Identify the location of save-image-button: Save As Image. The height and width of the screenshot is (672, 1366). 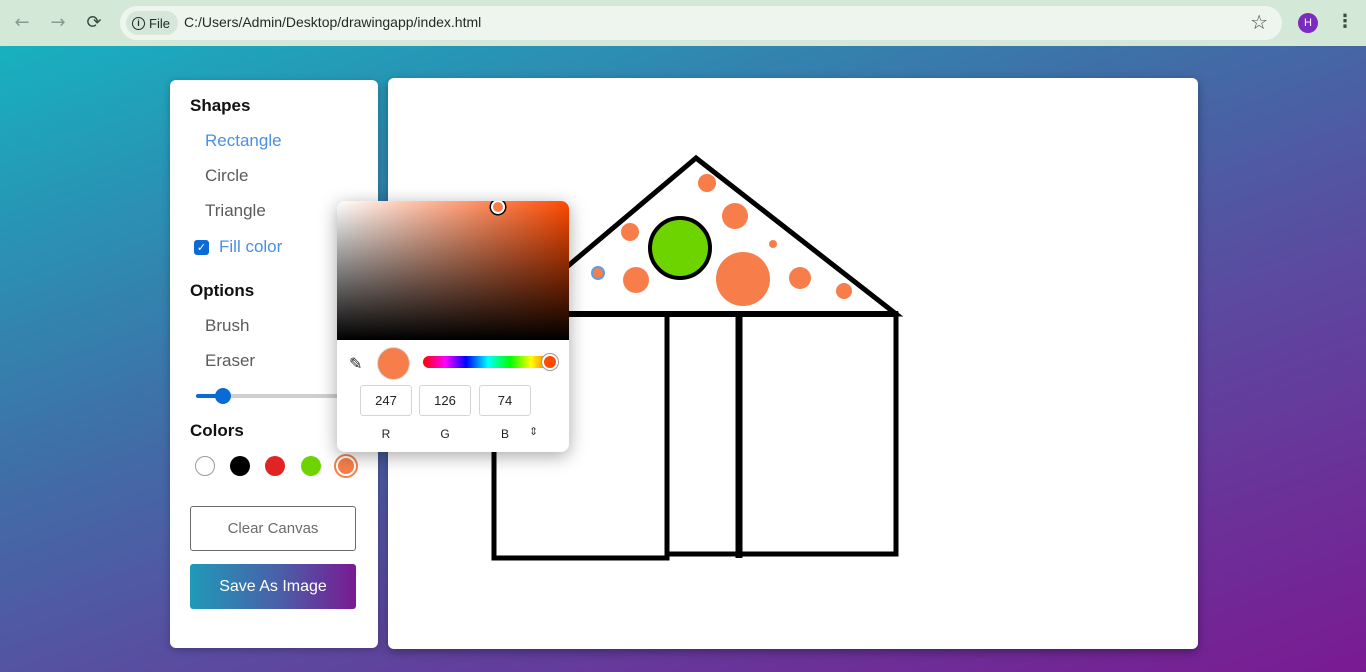
(273, 586).